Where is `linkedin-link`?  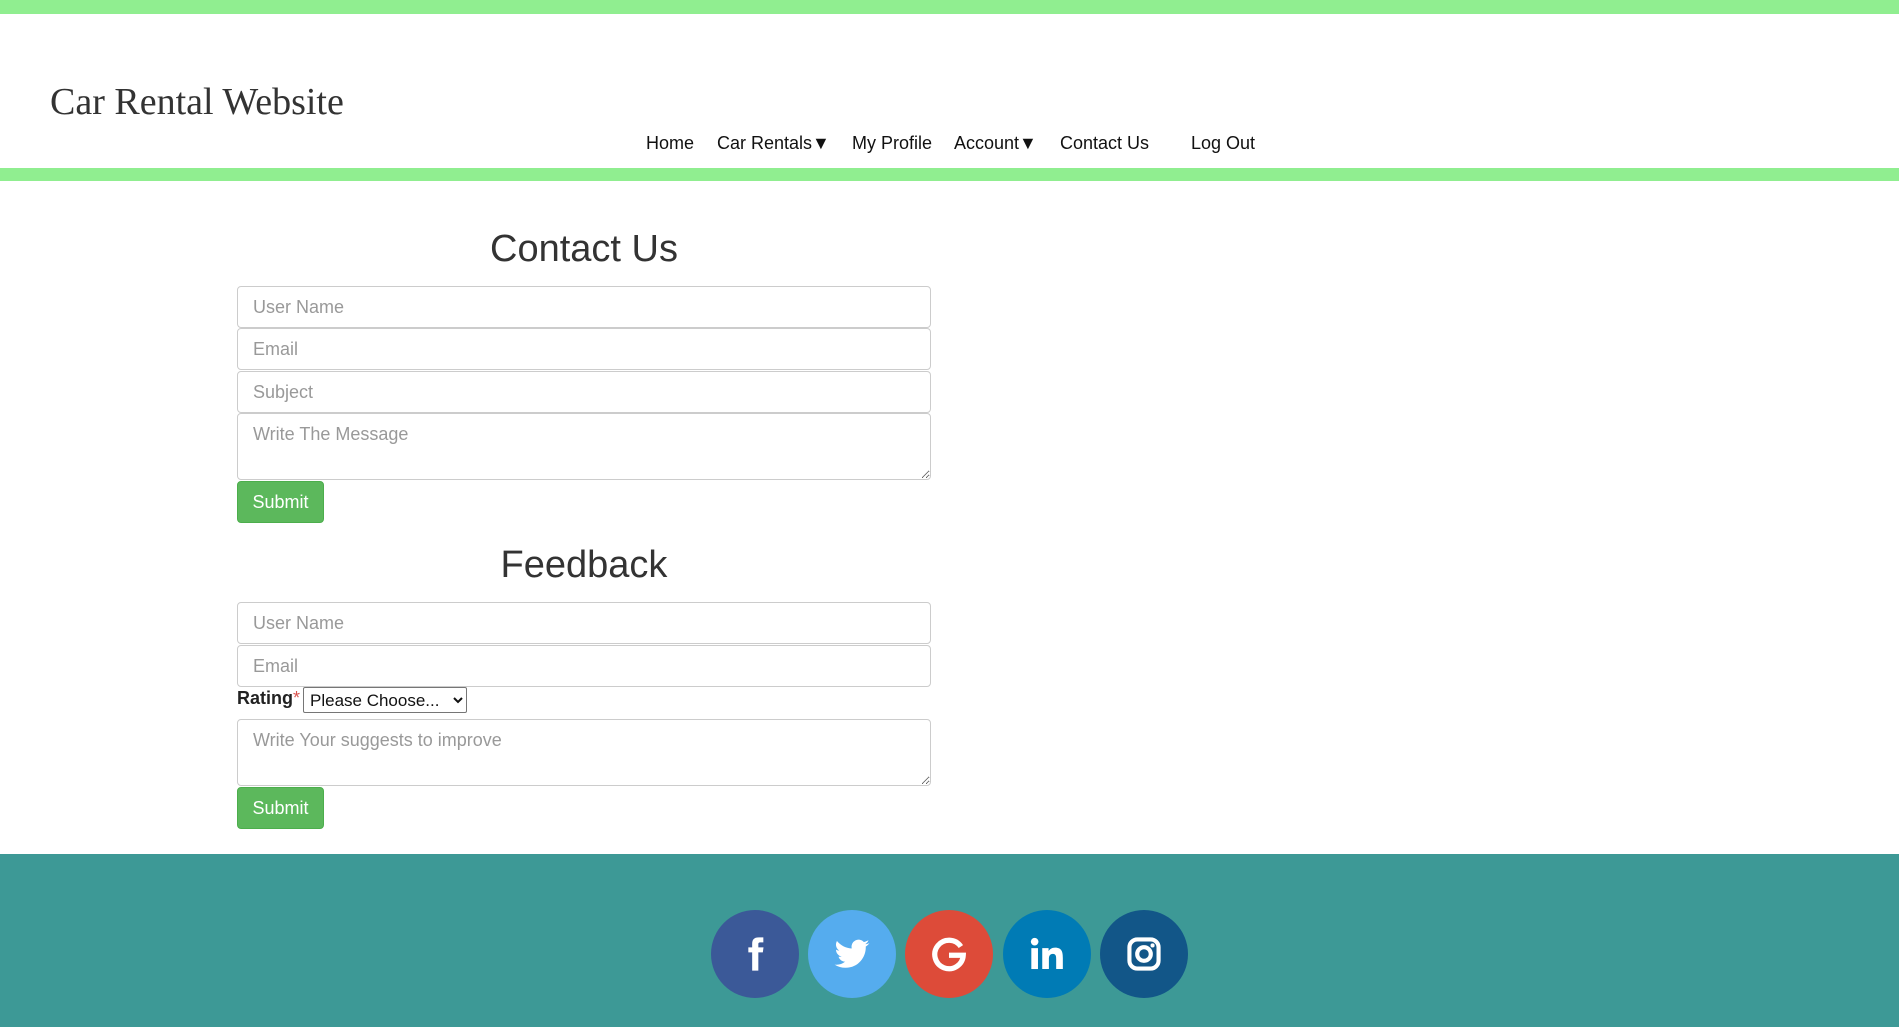 linkedin-link is located at coordinates (1047, 954).